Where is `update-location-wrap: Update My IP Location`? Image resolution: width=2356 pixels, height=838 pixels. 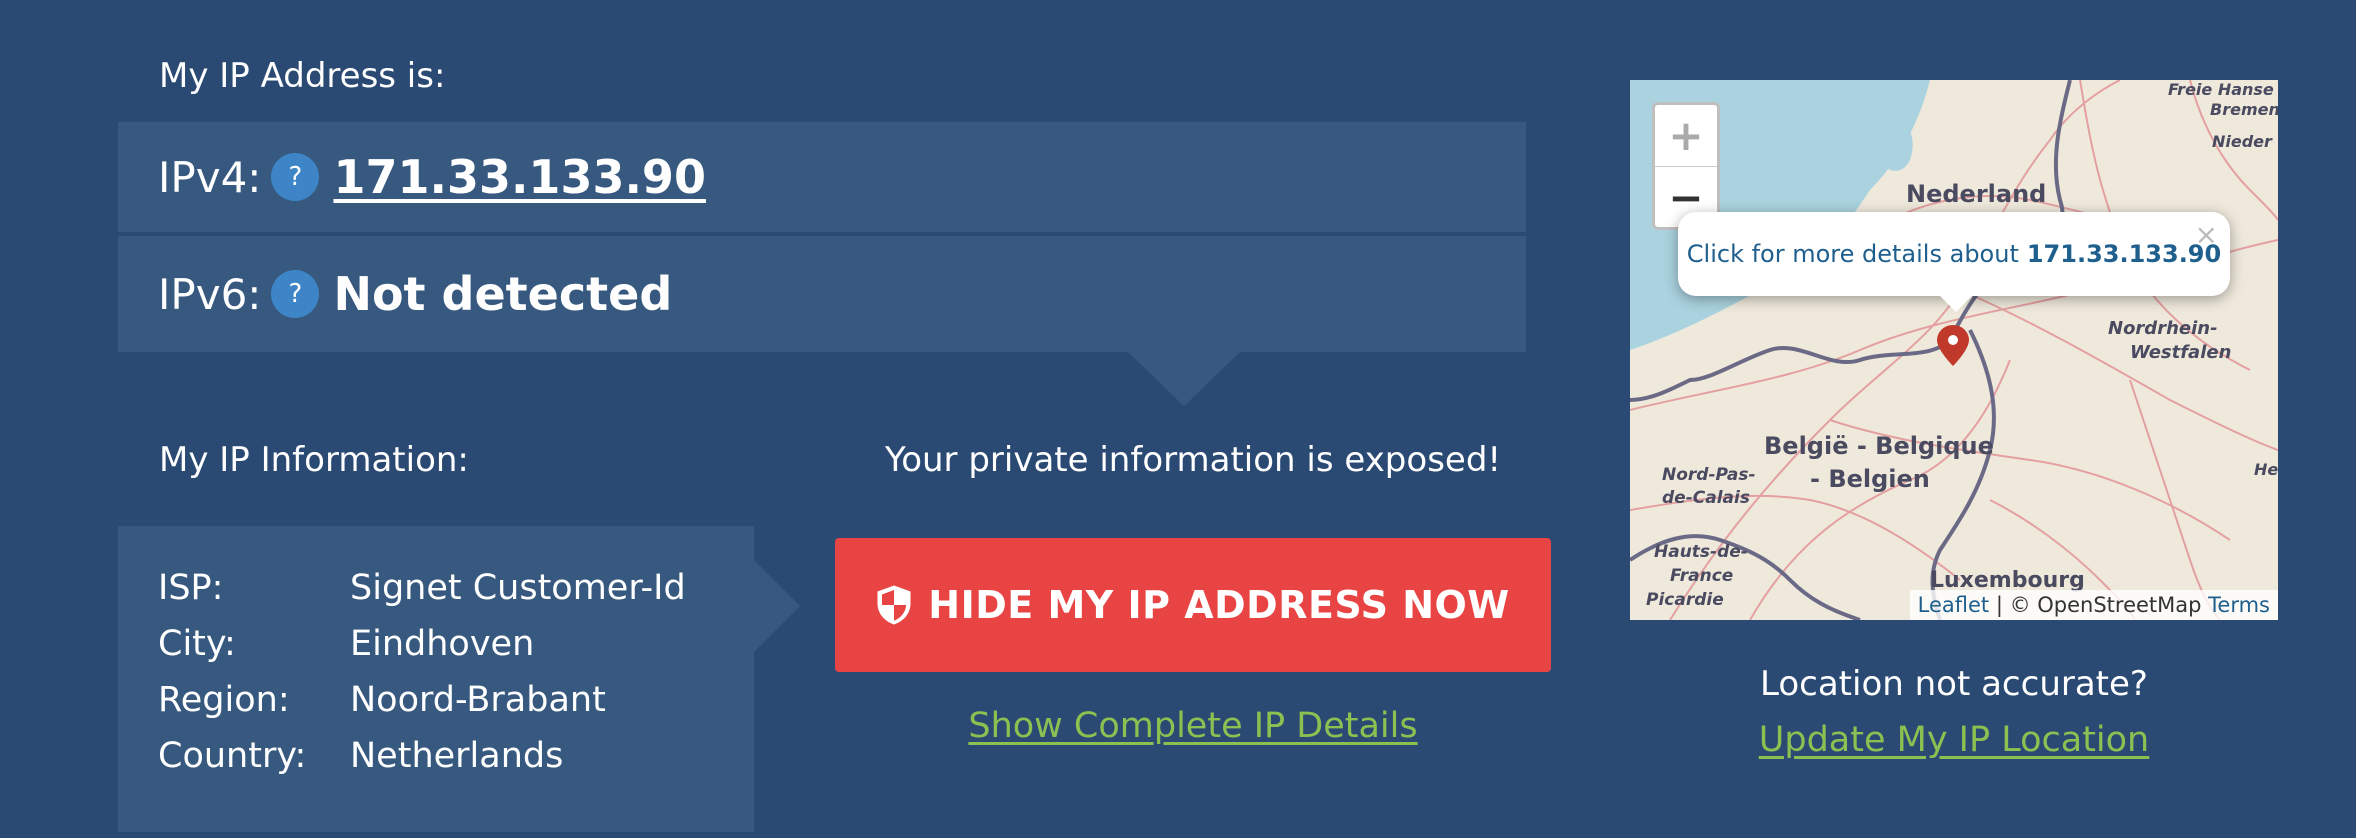
update-location-wrap: Update My IP Location is located at coordinates (1954, 740).